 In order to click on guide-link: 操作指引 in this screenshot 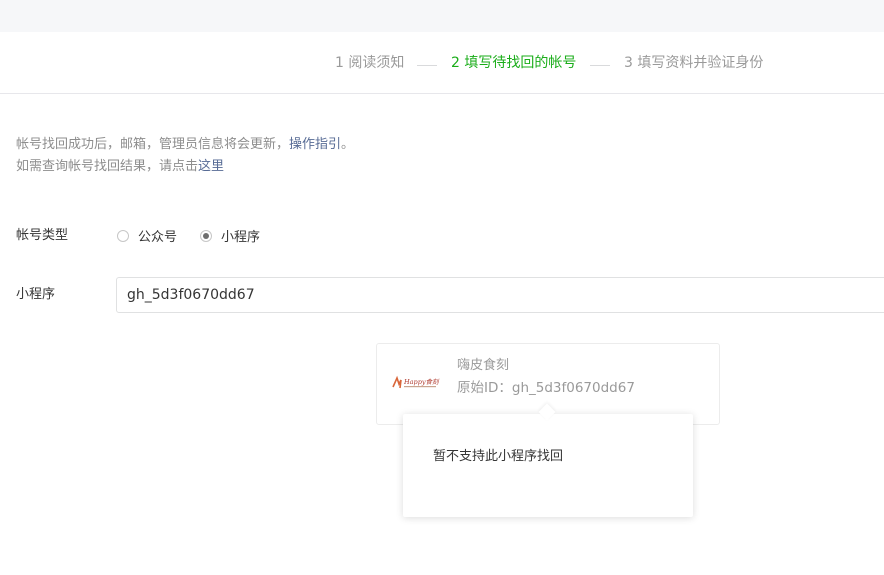, I will do `click(315, 144)`.